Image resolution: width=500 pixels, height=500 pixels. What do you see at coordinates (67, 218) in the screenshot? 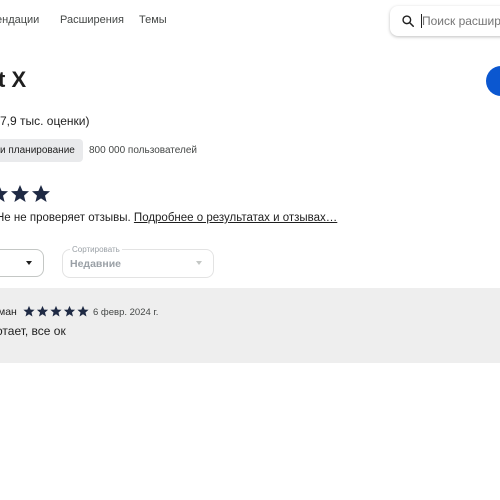
I see `notice-text: Не не проверяет отзывы.` at bounding box center [67, 218].